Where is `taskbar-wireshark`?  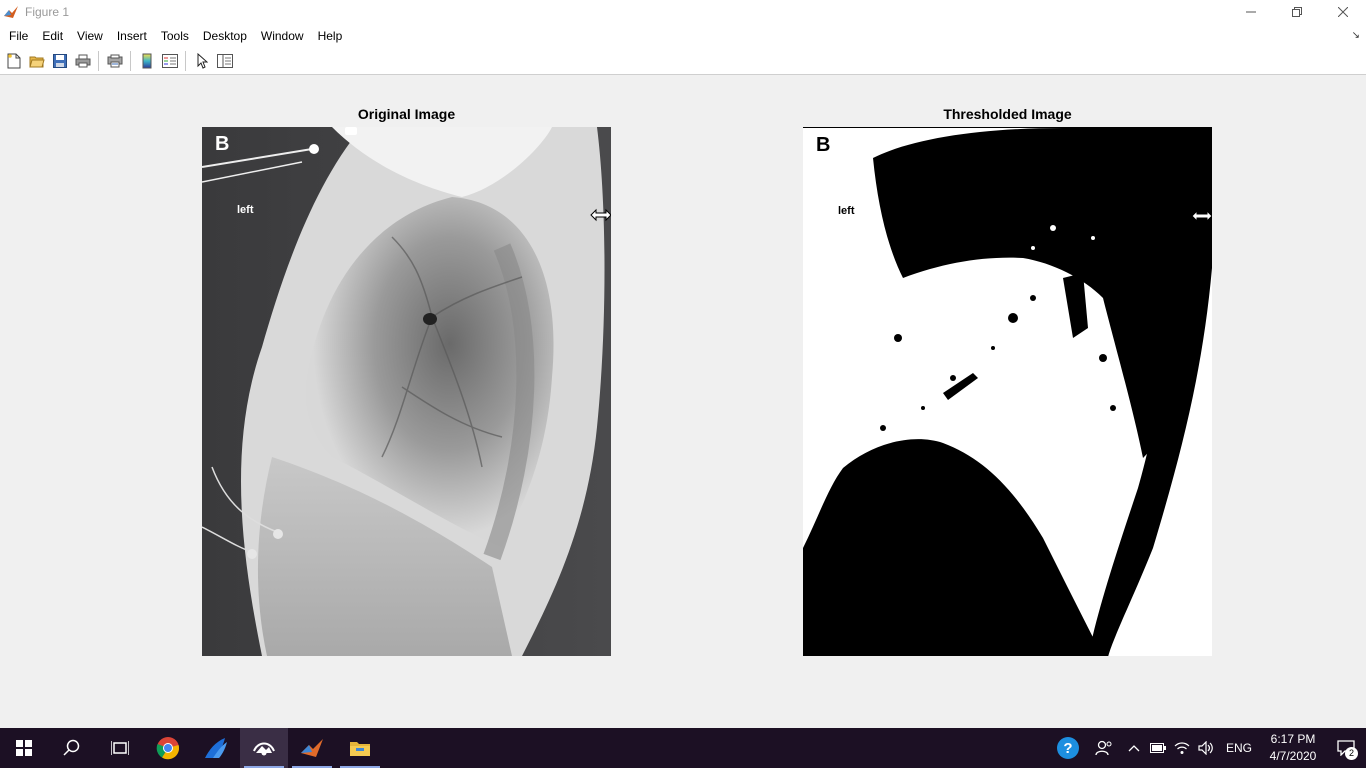
taskbar-wireshark is located at coordinates (216, 748).